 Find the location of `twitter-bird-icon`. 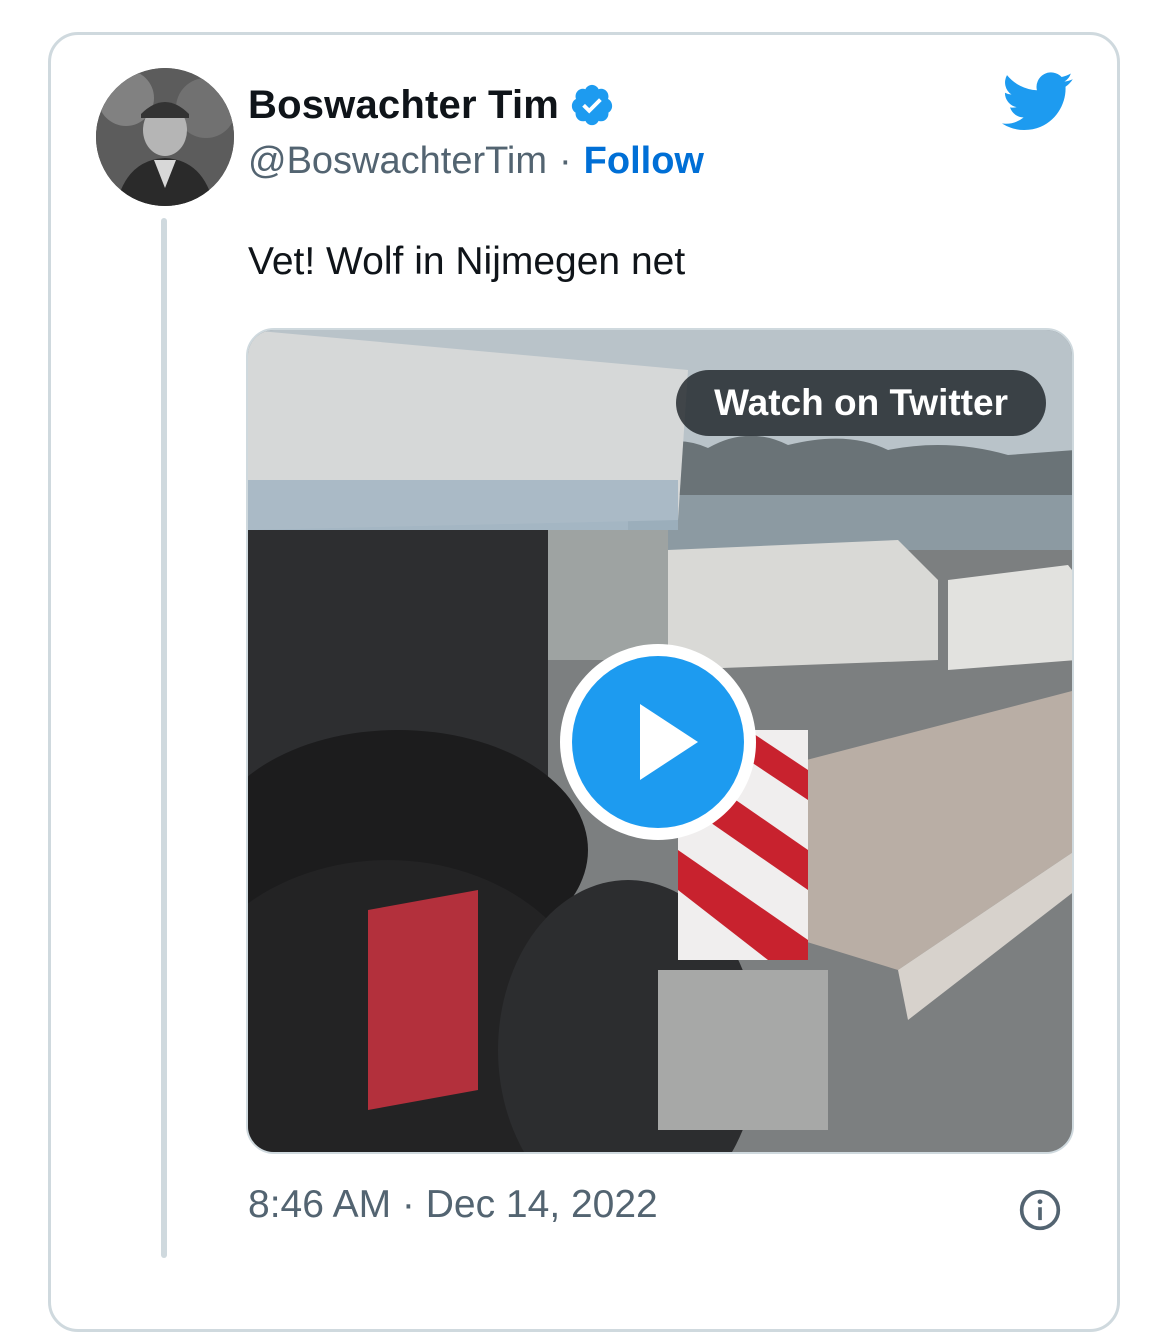

twitter-bird-icon is located at coordinates (1038, 102).